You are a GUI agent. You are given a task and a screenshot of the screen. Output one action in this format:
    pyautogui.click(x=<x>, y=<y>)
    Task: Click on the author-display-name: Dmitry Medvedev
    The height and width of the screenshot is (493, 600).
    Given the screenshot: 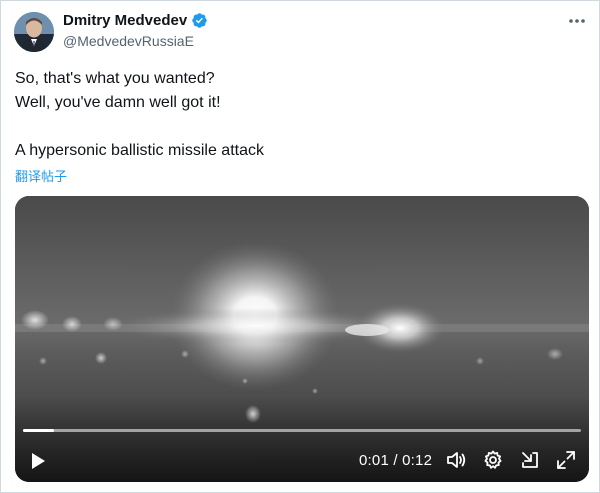 What is the action you would take?
    pyautogui.click(x=125, y=20)
    